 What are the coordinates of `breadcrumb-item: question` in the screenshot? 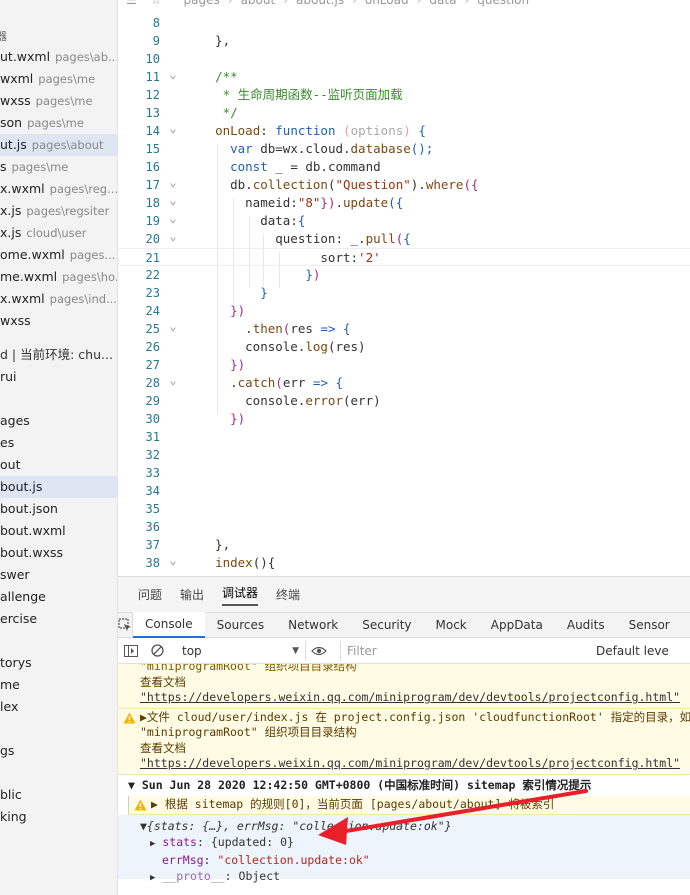 It's located at (503, 3).